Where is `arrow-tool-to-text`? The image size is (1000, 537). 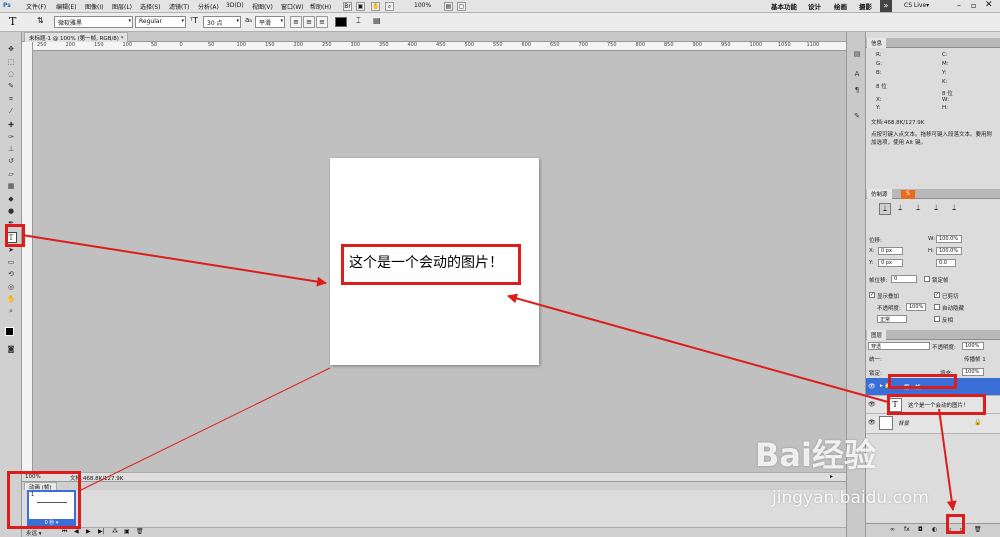
arrow-tool-to-text is located at coordinates (174, 260).